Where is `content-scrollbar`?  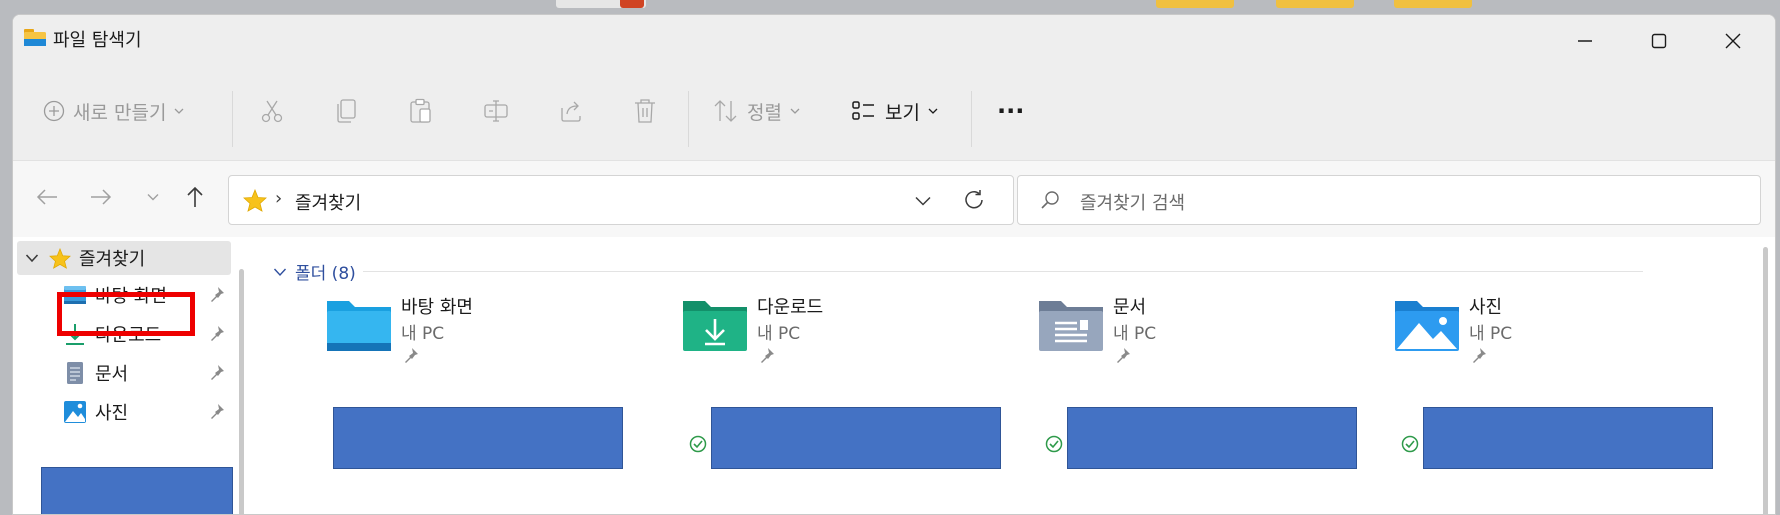
content-scrollbar is located at coordinates (1765, 380).